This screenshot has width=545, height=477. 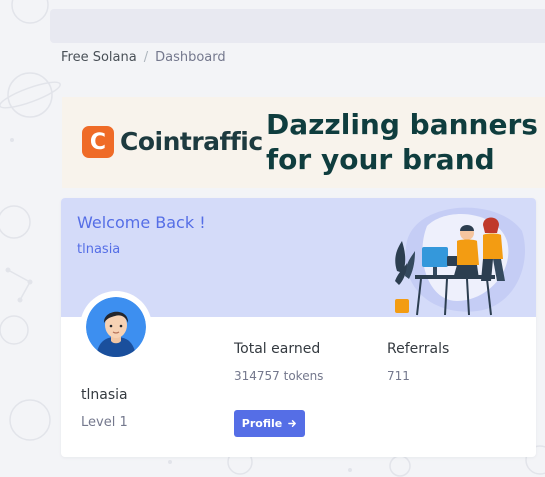 What do you see at coordinates (141, 222) in the screenshot?
I see `welcome-title: Welcome Back !` at bounding box center [141, 222].